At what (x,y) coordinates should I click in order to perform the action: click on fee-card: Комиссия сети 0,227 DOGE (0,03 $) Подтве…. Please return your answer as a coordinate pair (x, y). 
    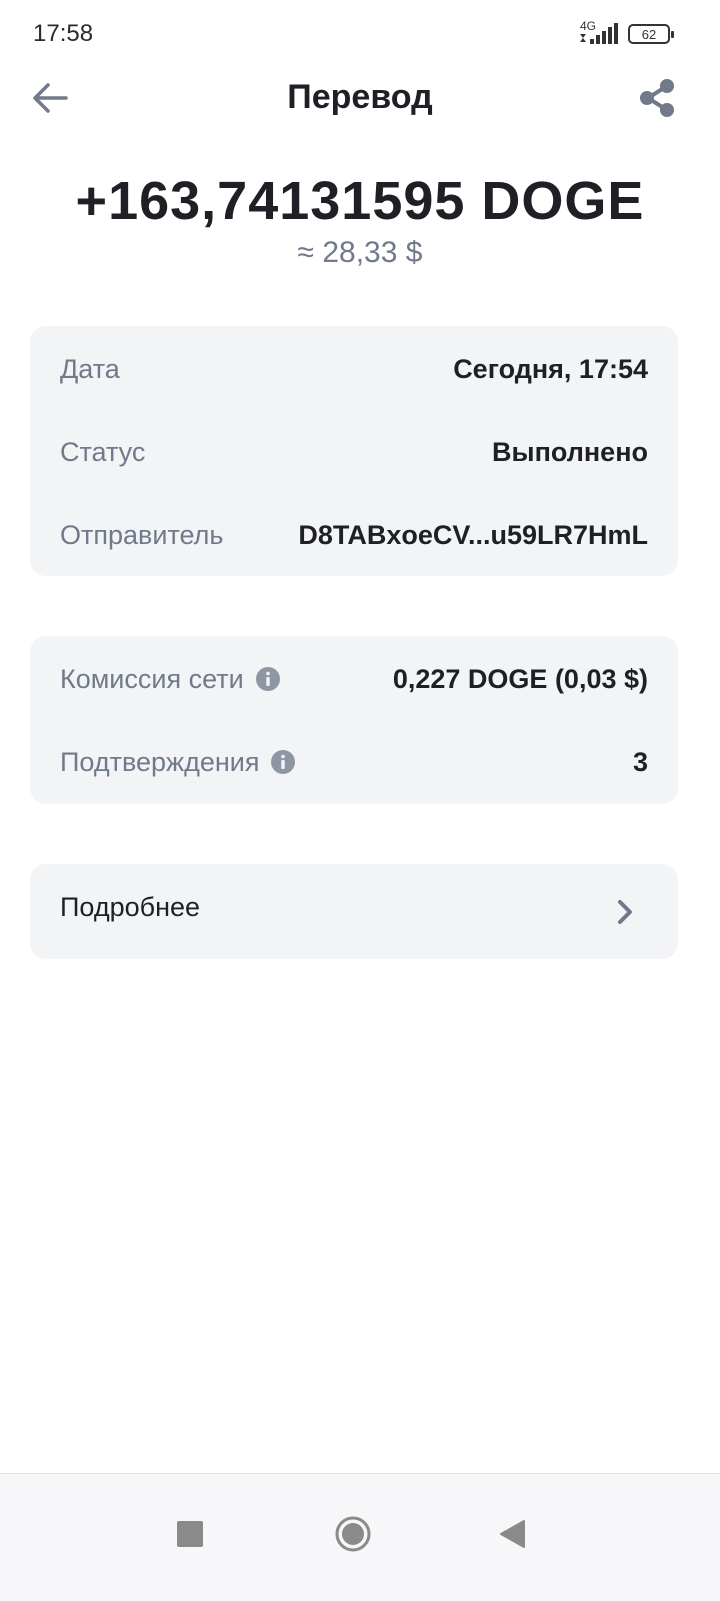
    Looking at the image, I should click on (354, 720).